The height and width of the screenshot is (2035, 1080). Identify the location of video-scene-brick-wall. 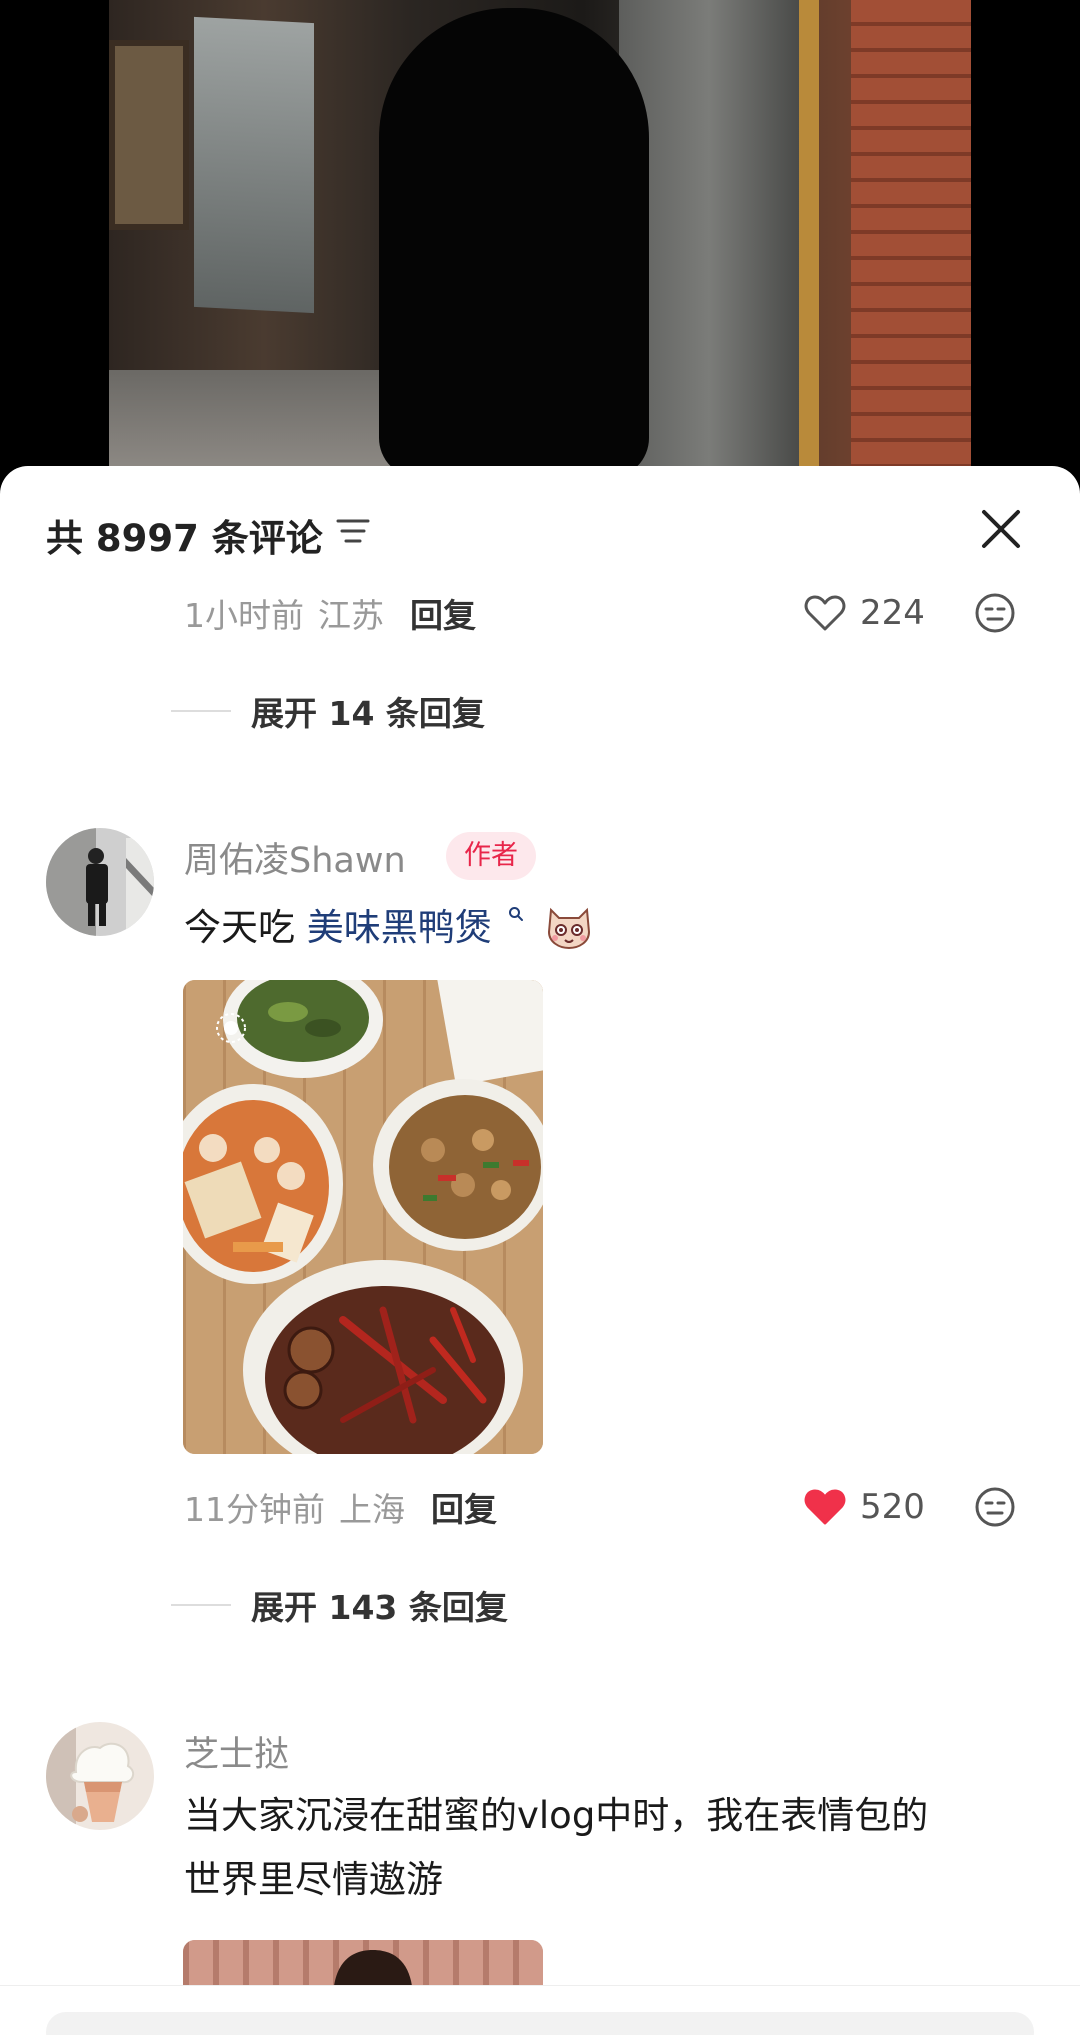
(911, 235).